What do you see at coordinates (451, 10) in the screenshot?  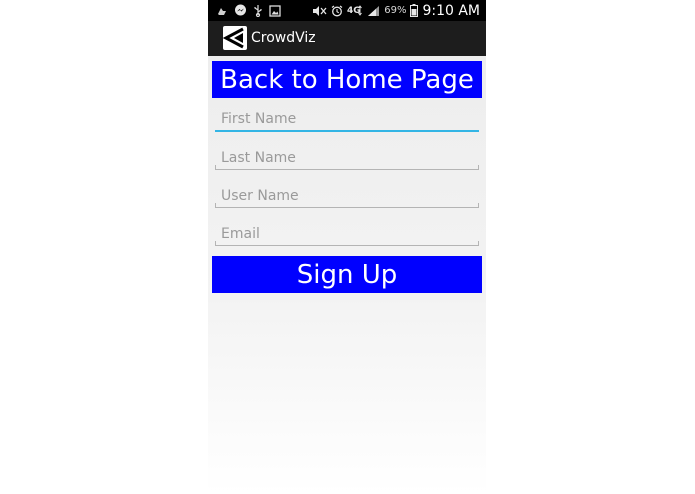 I see `status-time: 9:10 AM` at bounding box center [451, 10].